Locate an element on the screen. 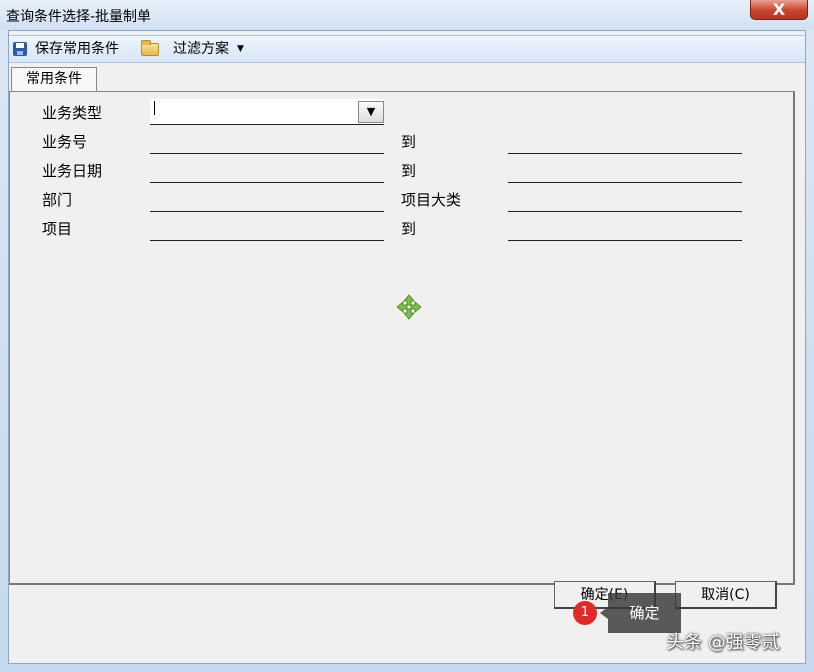  chevron-down-icon: ▼ is located at coordinates (240, 49).